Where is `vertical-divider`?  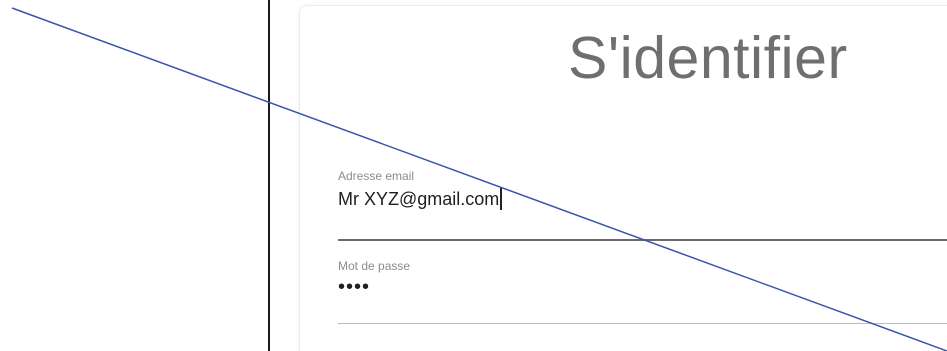 vertical-divider is located at coordinates (269, 175).